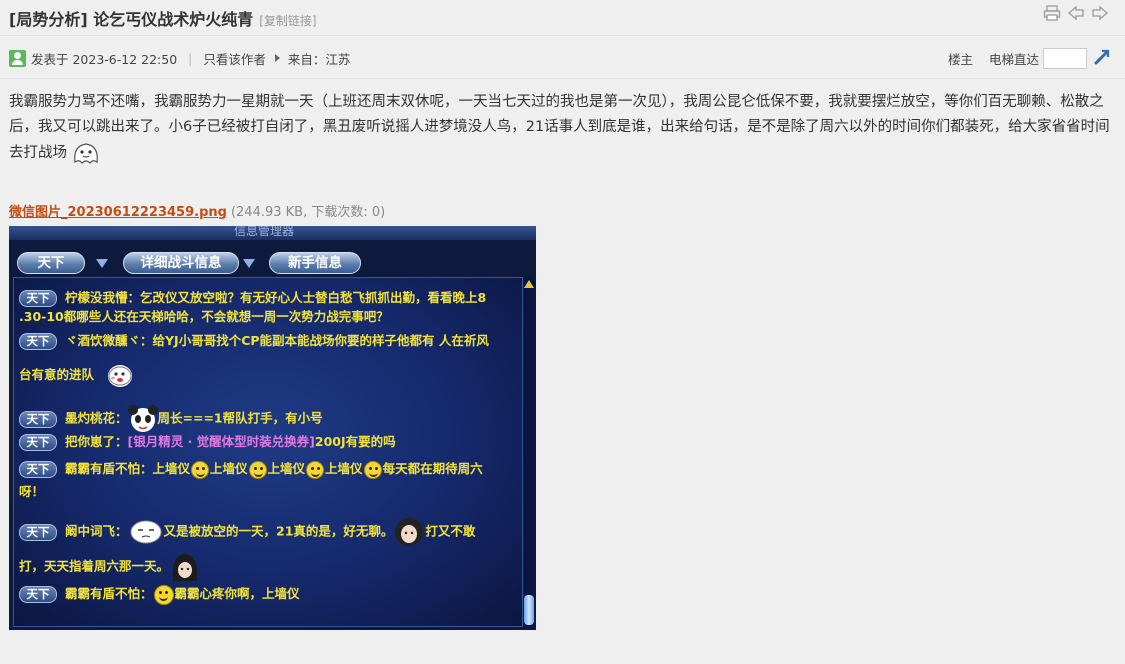  Describe the element at coordinates (1013, 59) in the screenshot. I see `jump-label: 电梯直达` at that location.